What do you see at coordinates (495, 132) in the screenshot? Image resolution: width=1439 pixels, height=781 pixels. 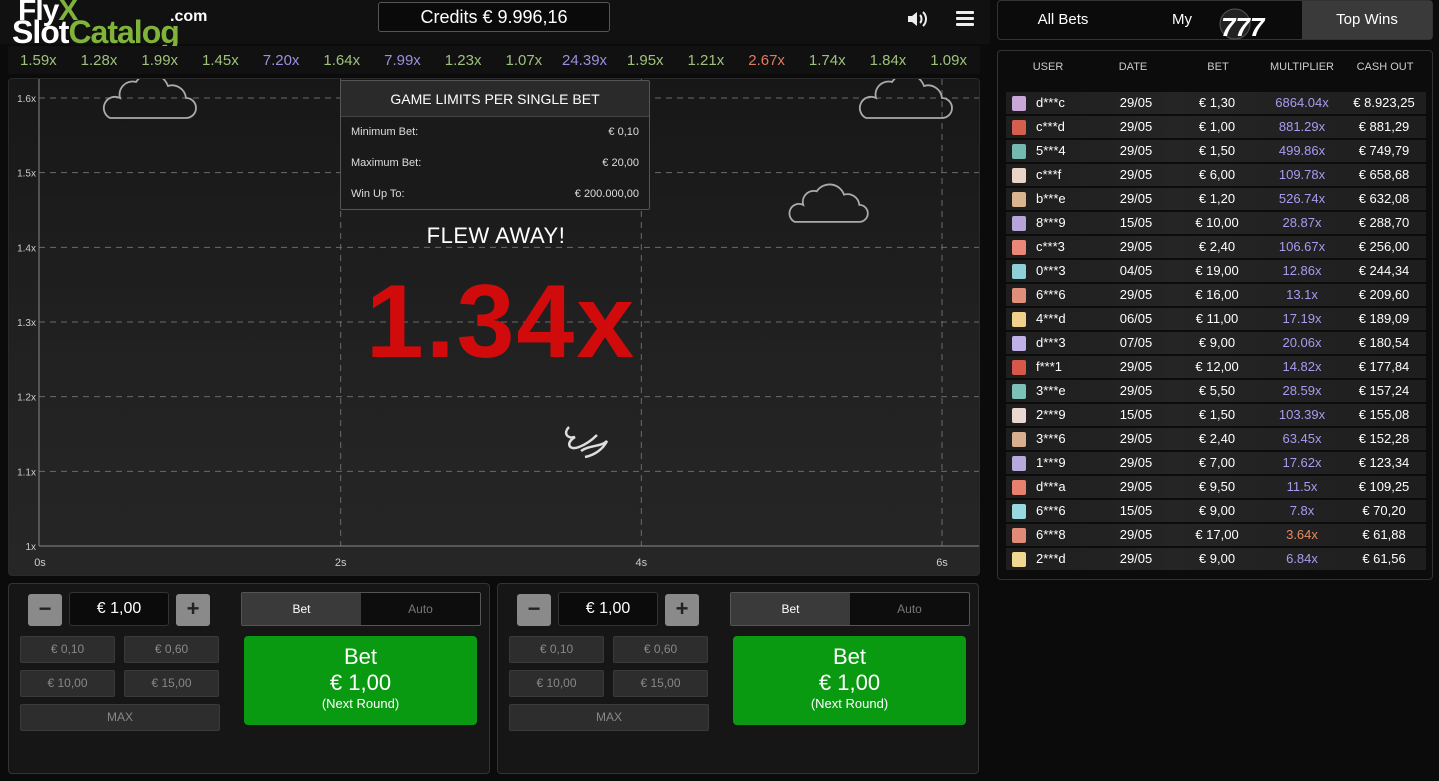 I see `limit-row-min: Minimum Bet: € 0,10` at bounding box center [495, 132].